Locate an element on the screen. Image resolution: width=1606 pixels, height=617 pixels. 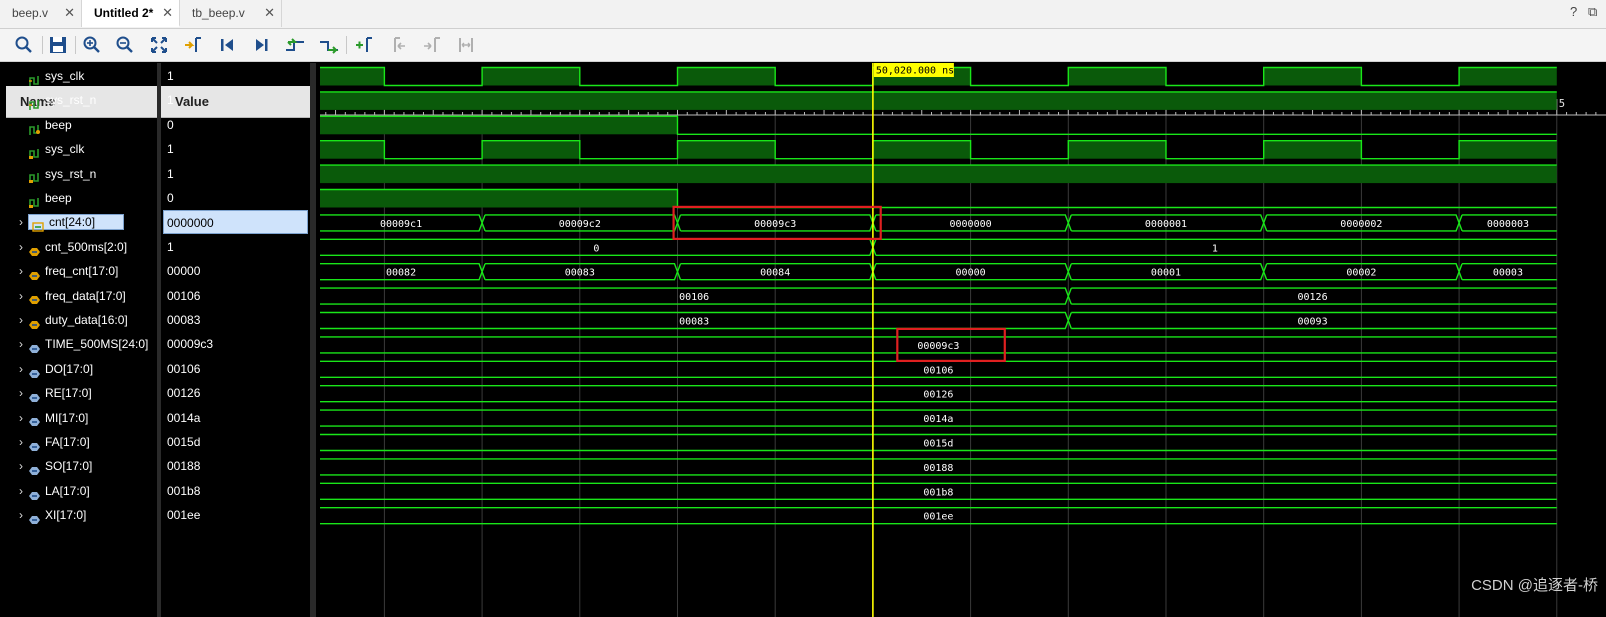
signal-value: 00188 is located at coordinates (183, 466).